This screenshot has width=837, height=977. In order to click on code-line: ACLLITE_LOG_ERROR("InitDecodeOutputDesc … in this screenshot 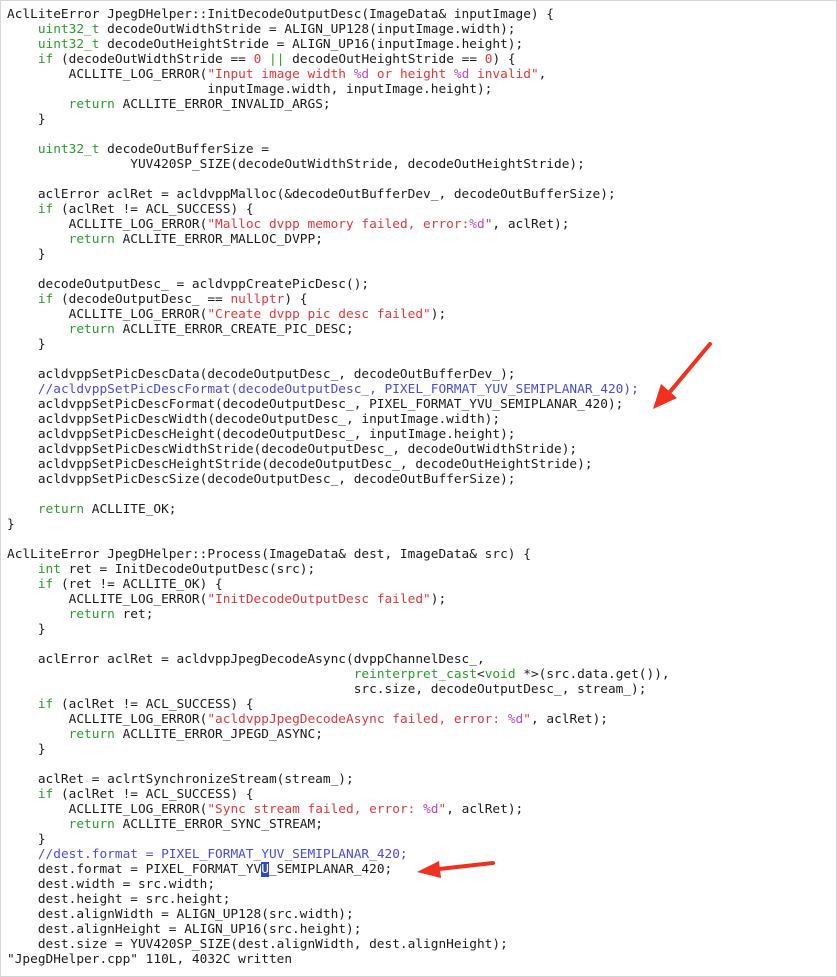, I will do `click(338, 599)`.